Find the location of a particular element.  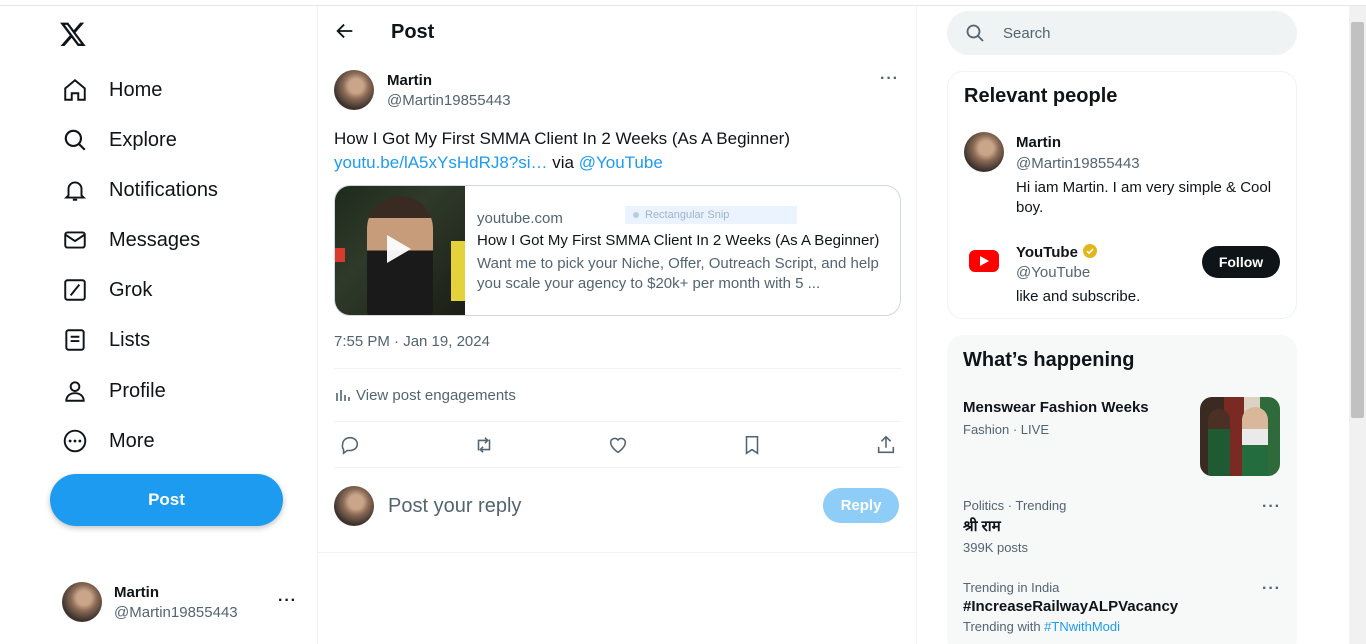

person-handle: @Martin19855443 is located at coordinates (1078, 163).